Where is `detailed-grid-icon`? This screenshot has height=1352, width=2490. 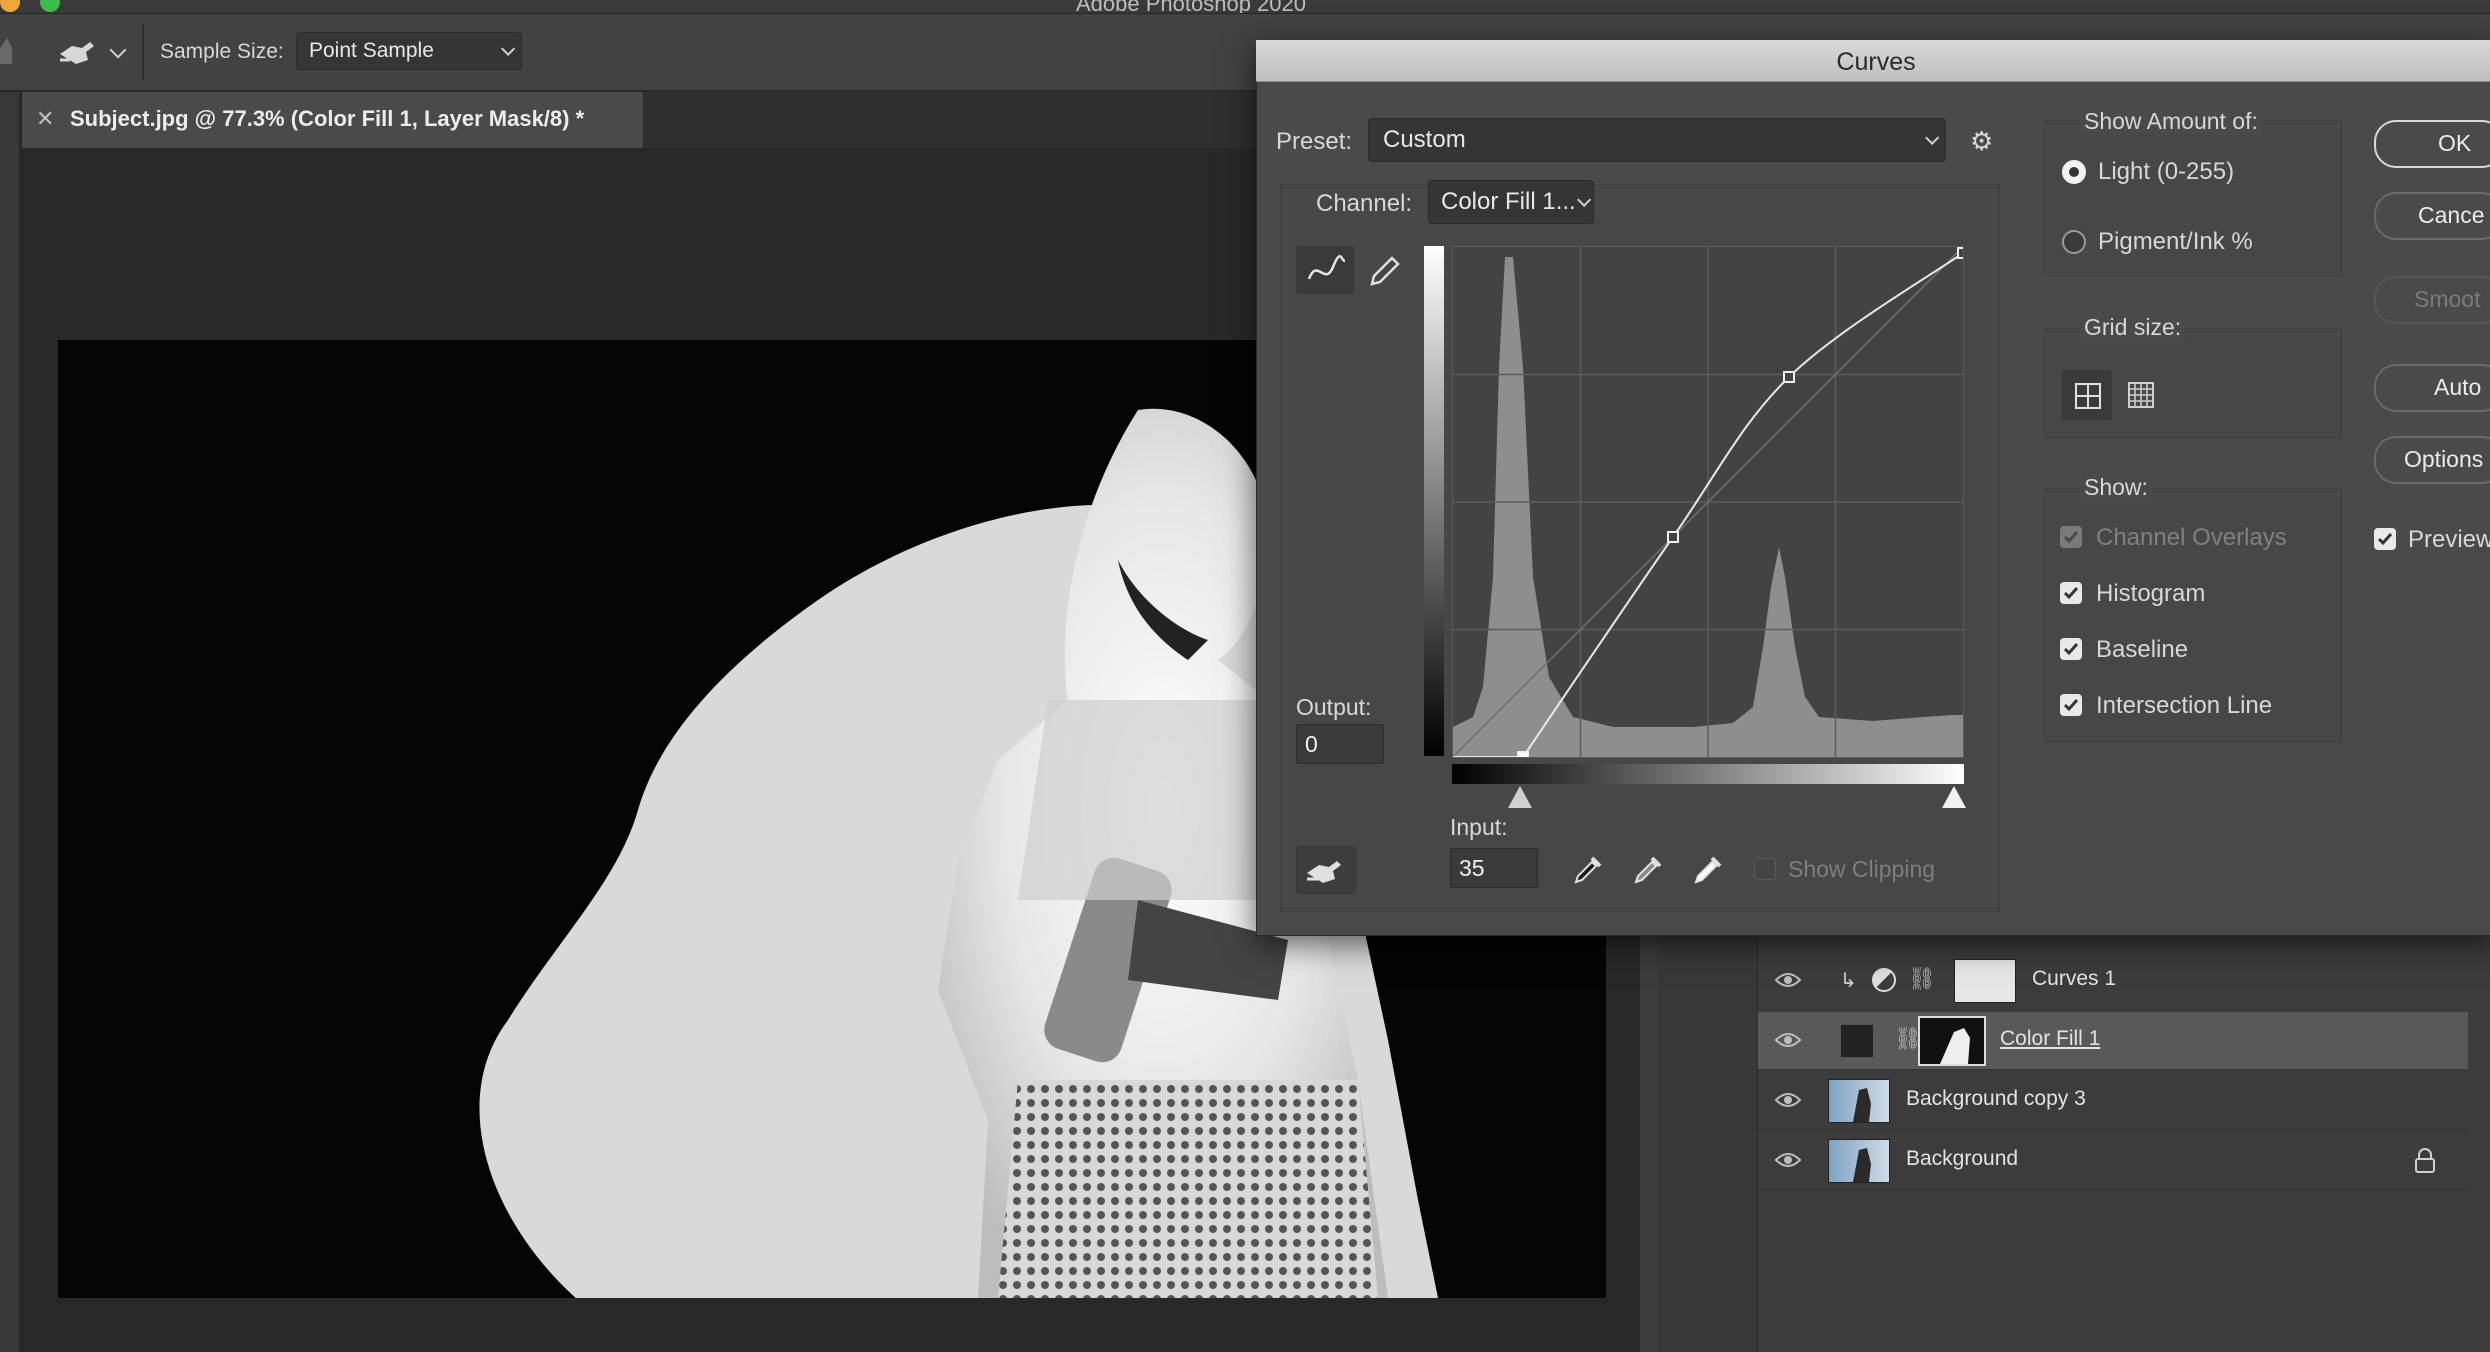 detailed-grid-icon is located at coordinates (2141, 395).